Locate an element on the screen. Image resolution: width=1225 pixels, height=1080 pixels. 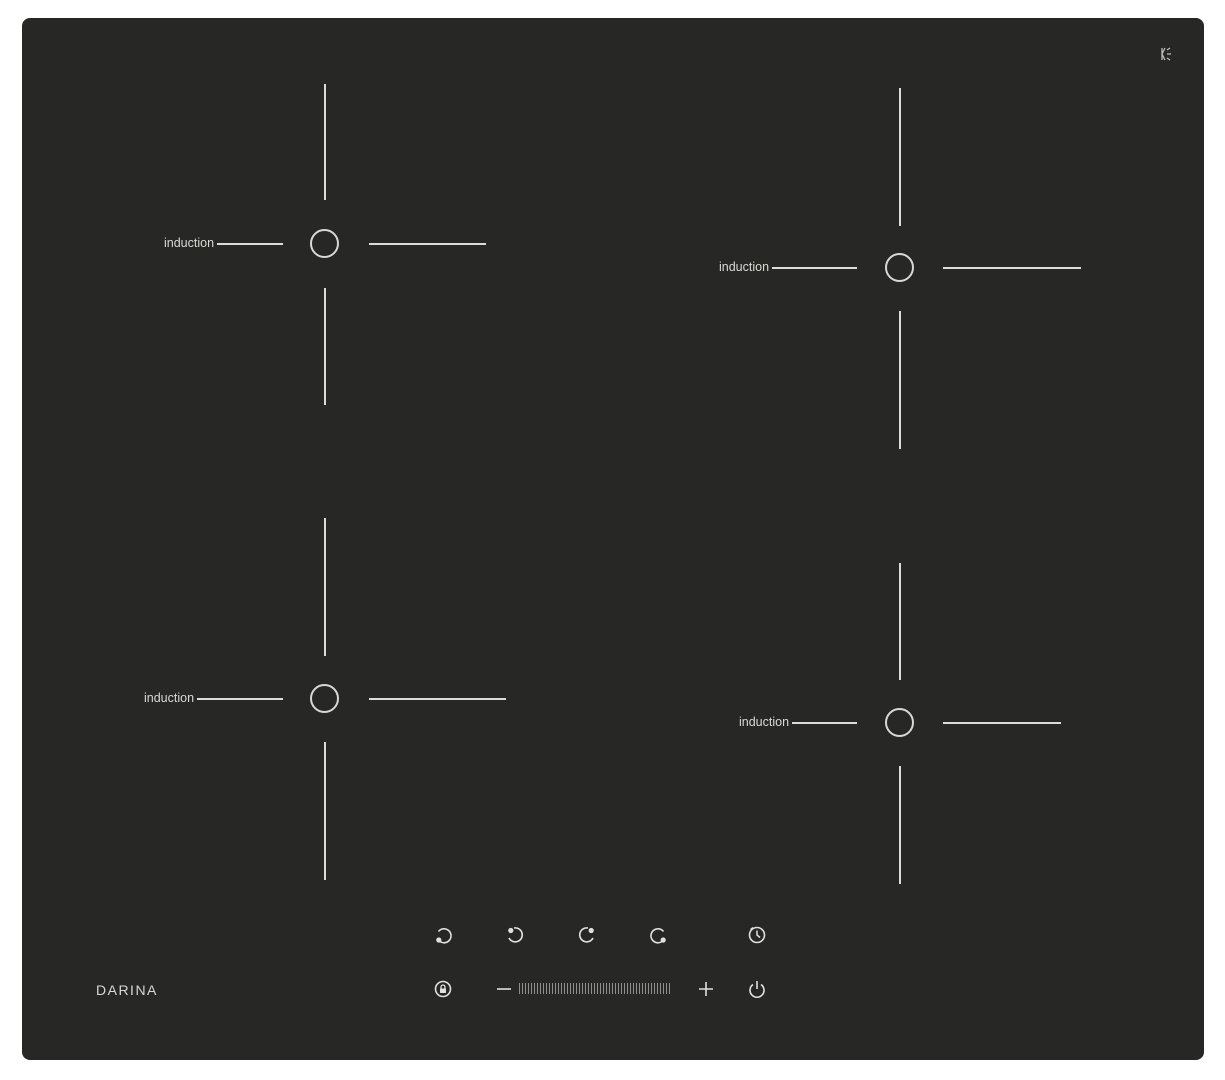
power-icon is located at coordinates (757, 989).